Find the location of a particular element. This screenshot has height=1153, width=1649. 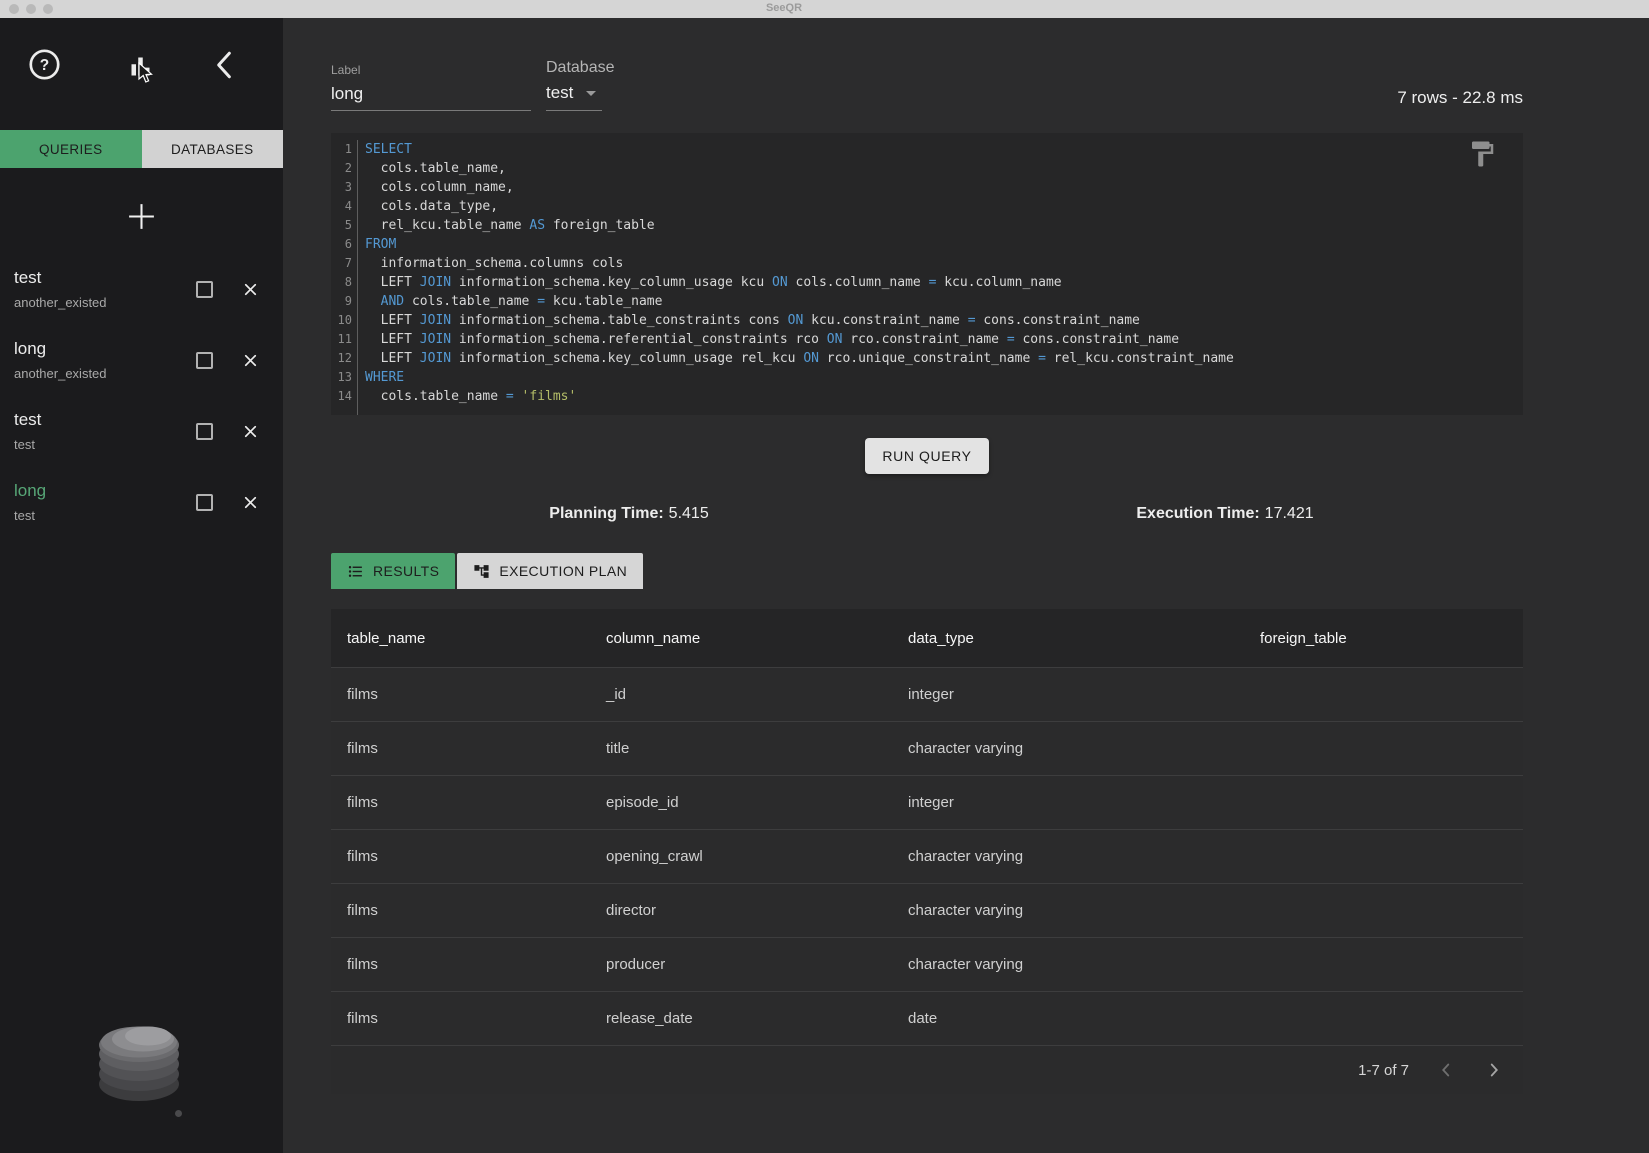

table-cell: episode_id is located at coordinates (642, 802).